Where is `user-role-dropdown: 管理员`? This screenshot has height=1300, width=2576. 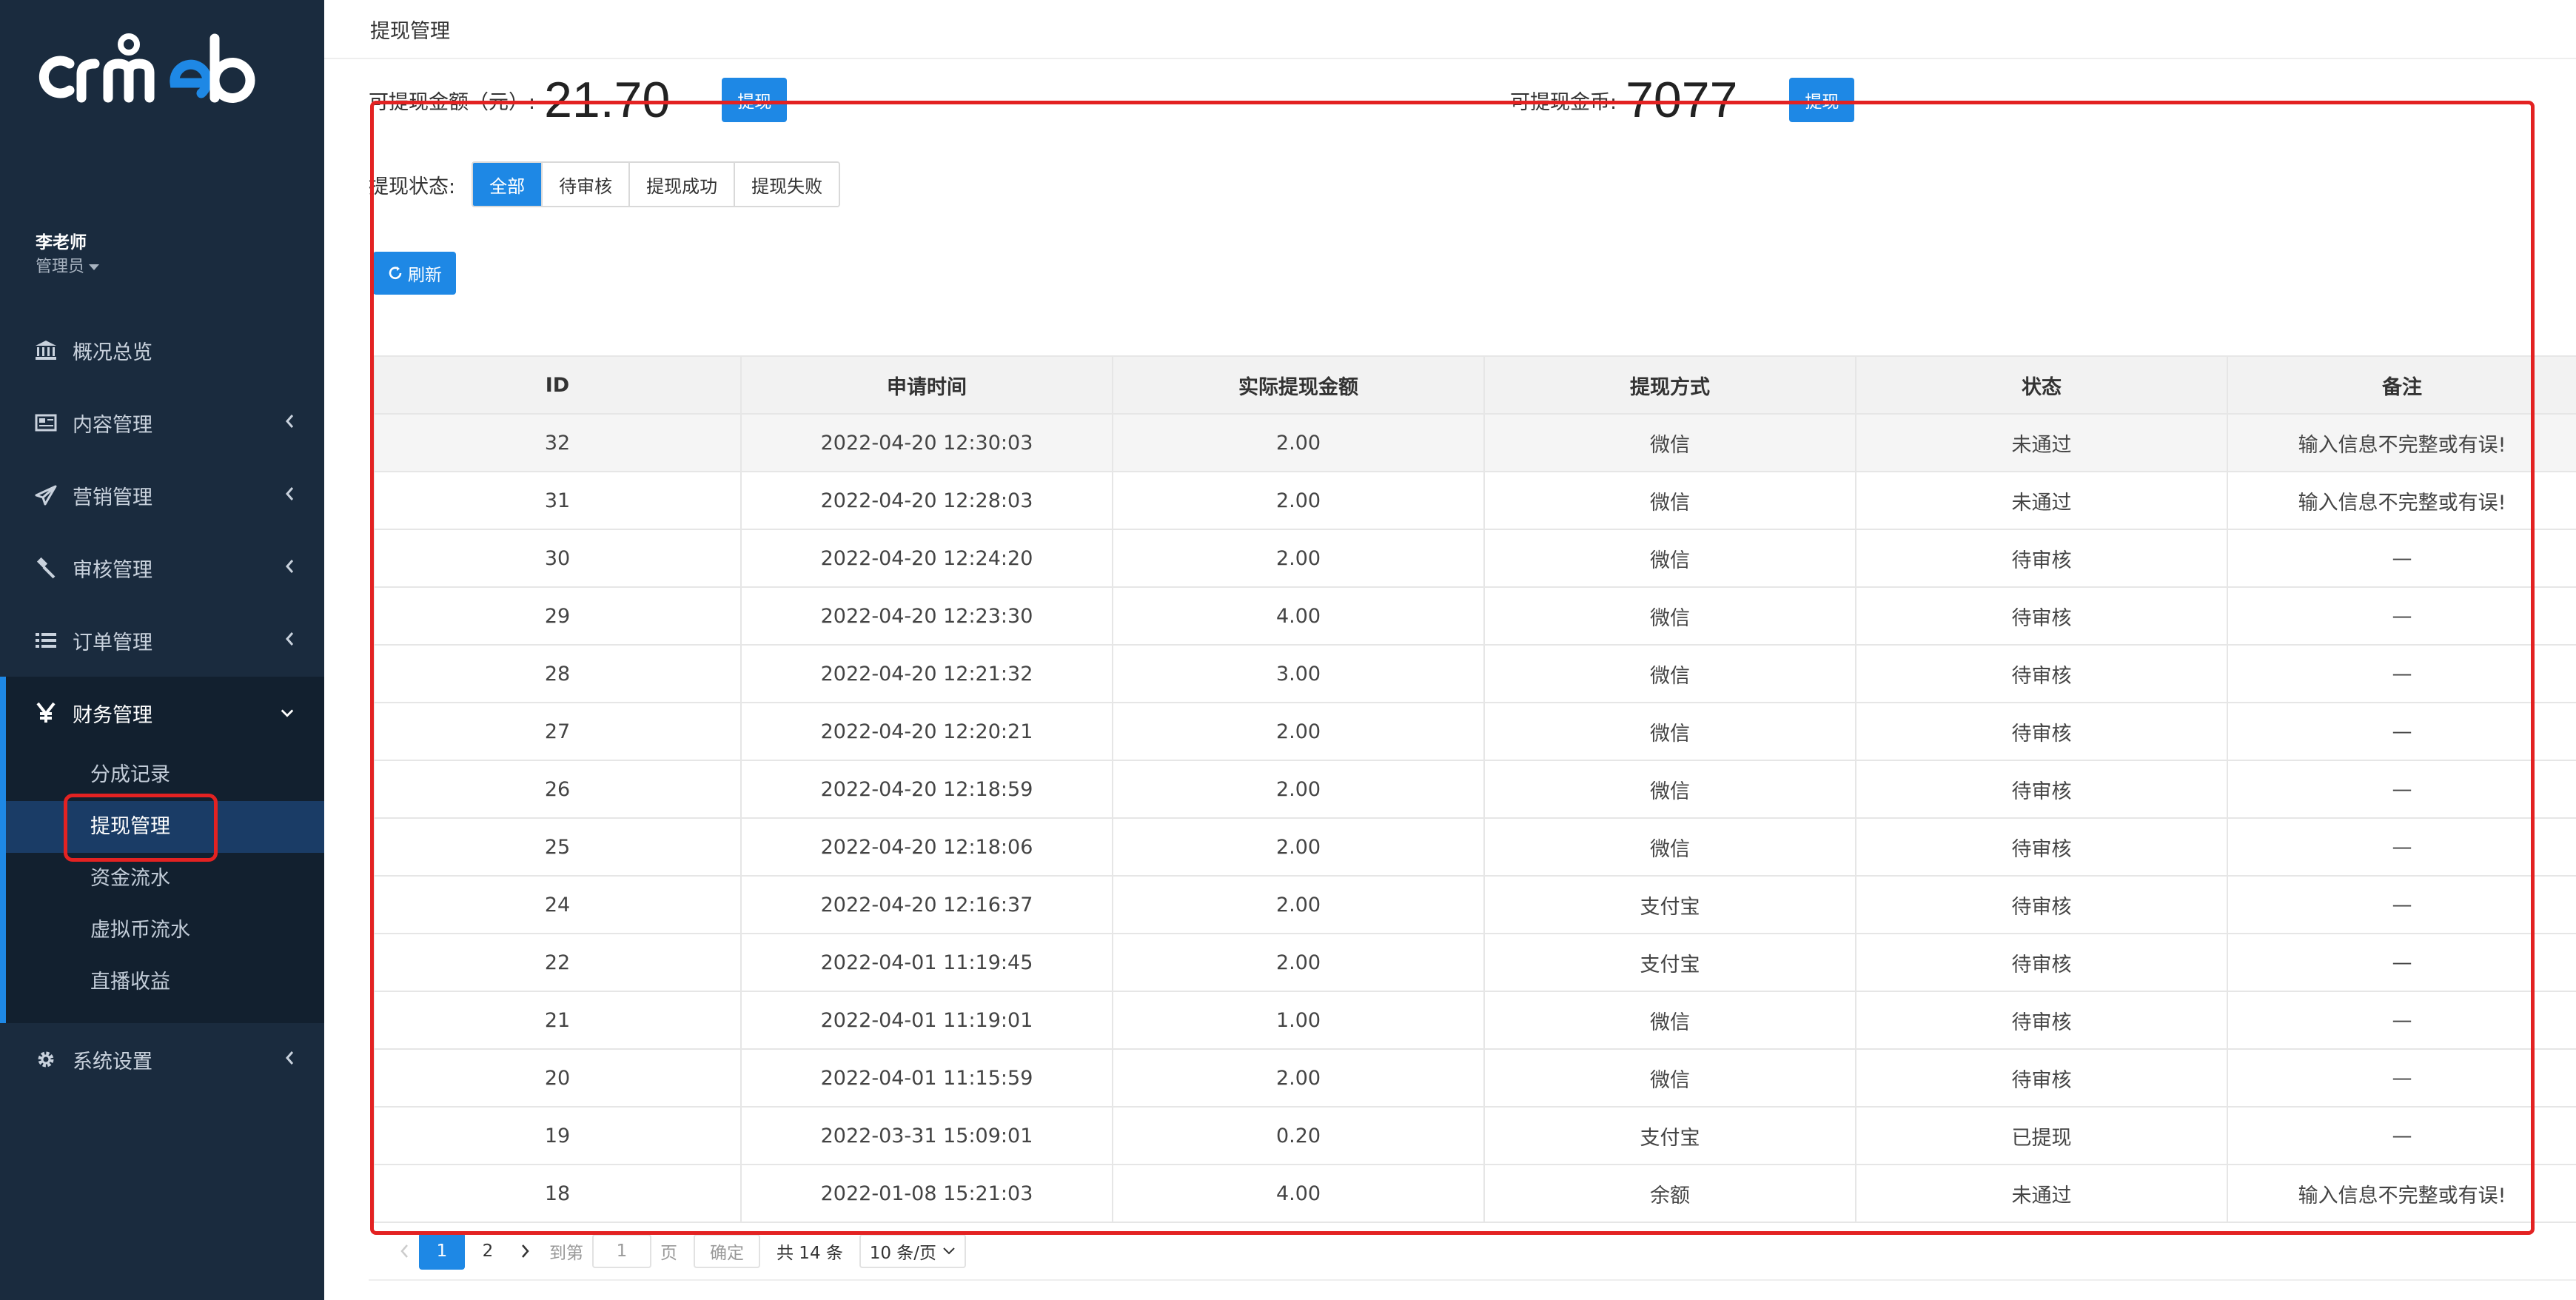
user-role-dropdown: 管理员 is located at coordinates (68, 267).